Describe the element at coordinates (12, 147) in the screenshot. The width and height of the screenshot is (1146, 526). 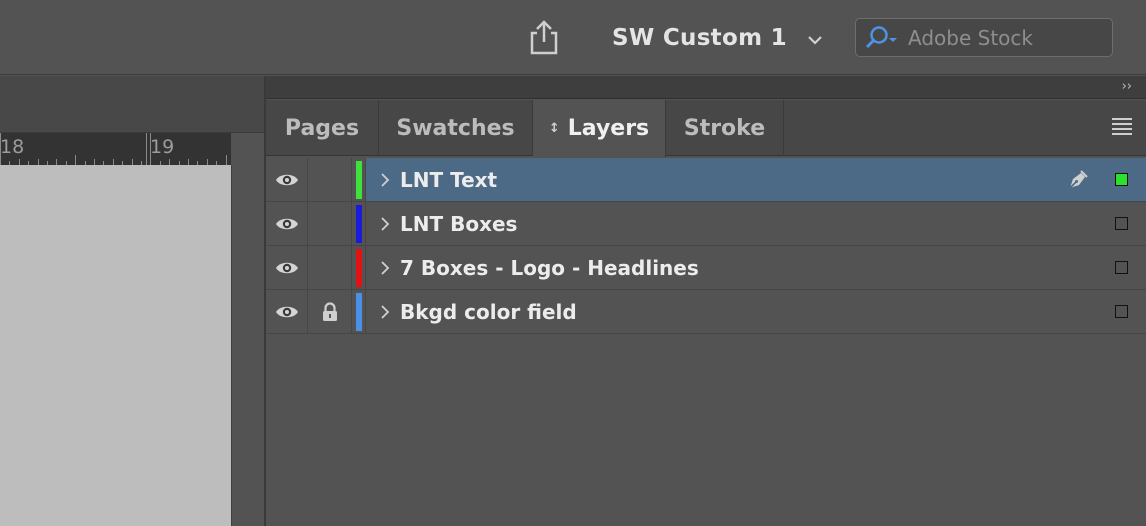
I see `ruler-label: 18` at that location.